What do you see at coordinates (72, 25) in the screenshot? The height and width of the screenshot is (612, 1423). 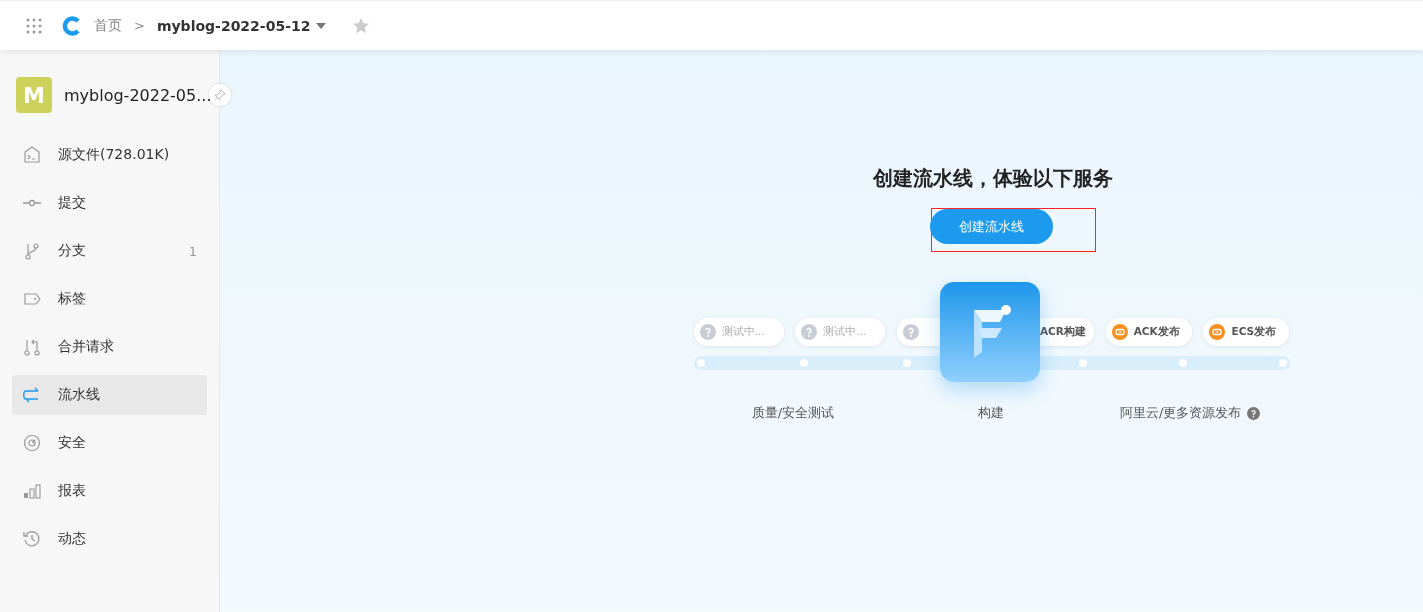 I see `logo-icon` at bounding box center [72, 25].